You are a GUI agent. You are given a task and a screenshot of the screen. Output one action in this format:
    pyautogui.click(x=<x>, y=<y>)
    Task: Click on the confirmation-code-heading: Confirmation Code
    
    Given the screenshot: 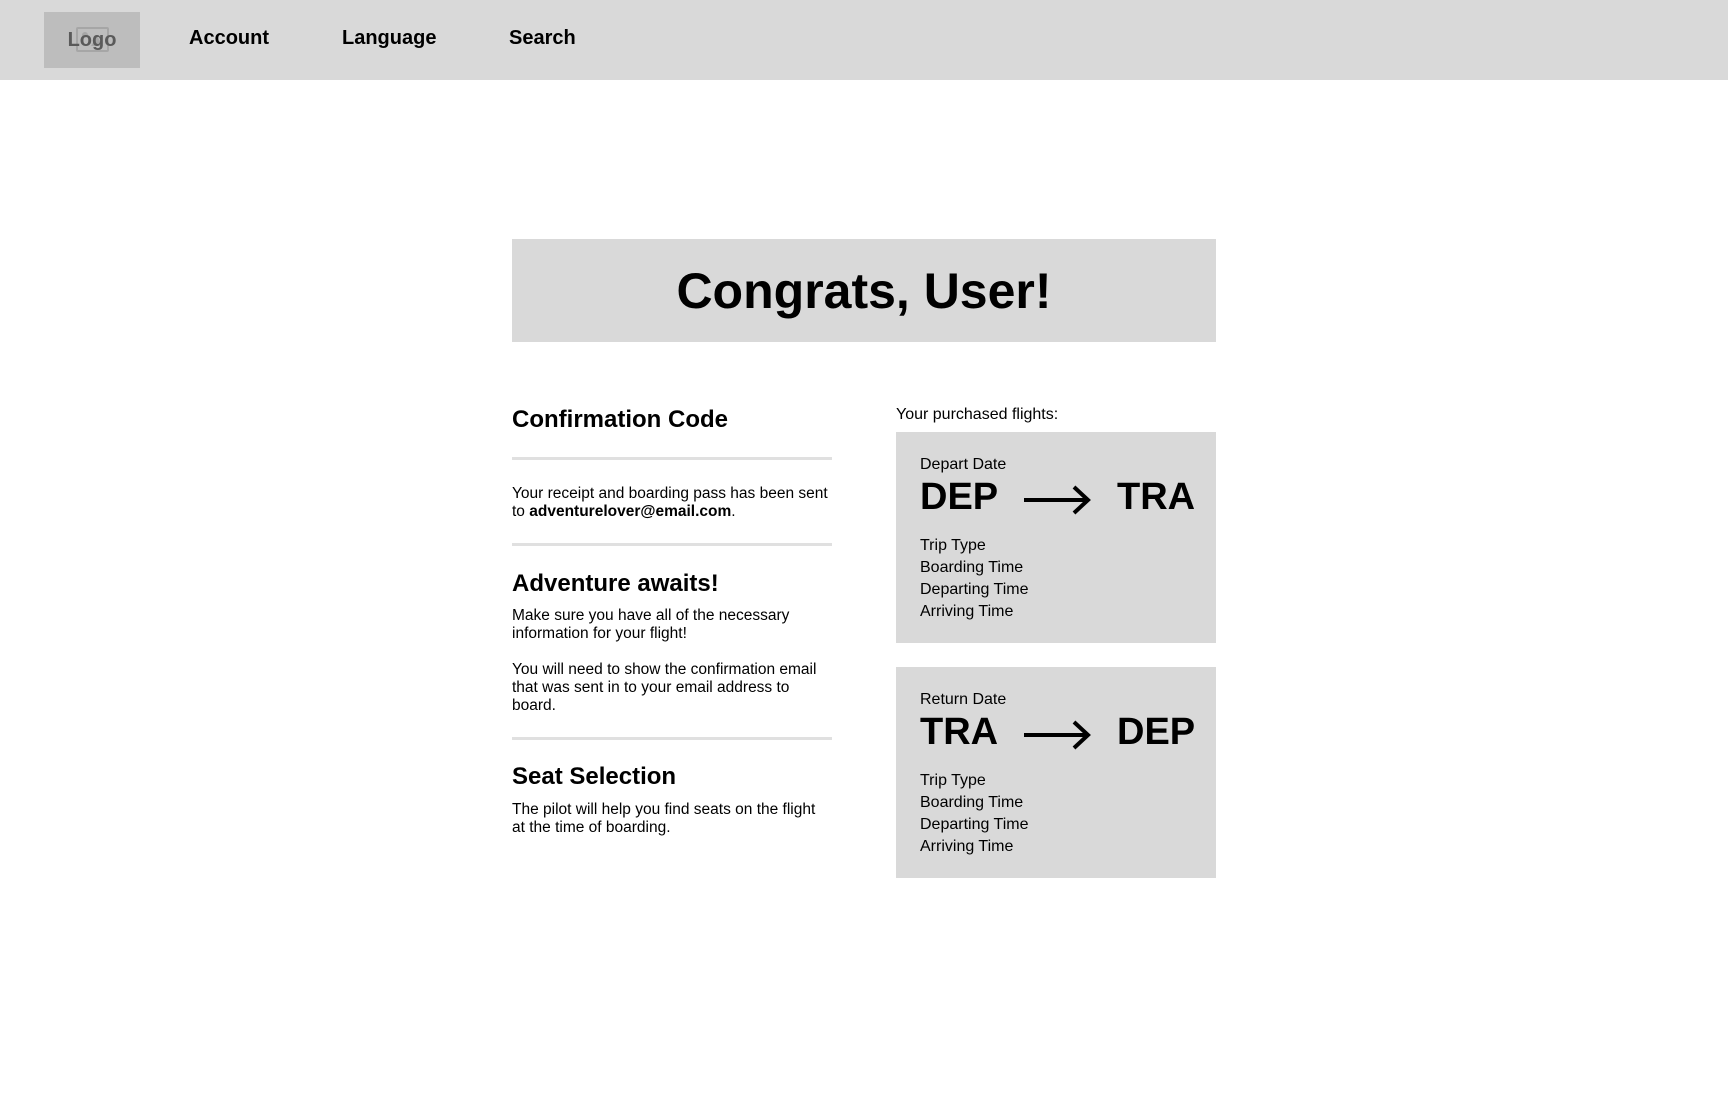 What is the action you would take?
    pyautogui.click(x=620, y=419)
    